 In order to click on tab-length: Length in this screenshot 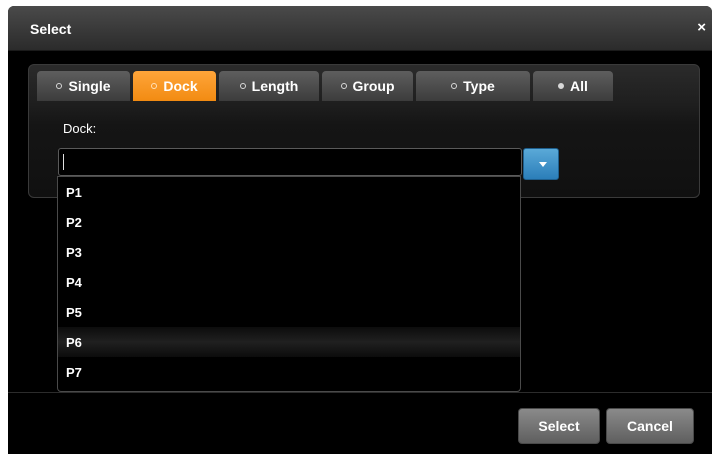, I will do `click(269, 86)`.